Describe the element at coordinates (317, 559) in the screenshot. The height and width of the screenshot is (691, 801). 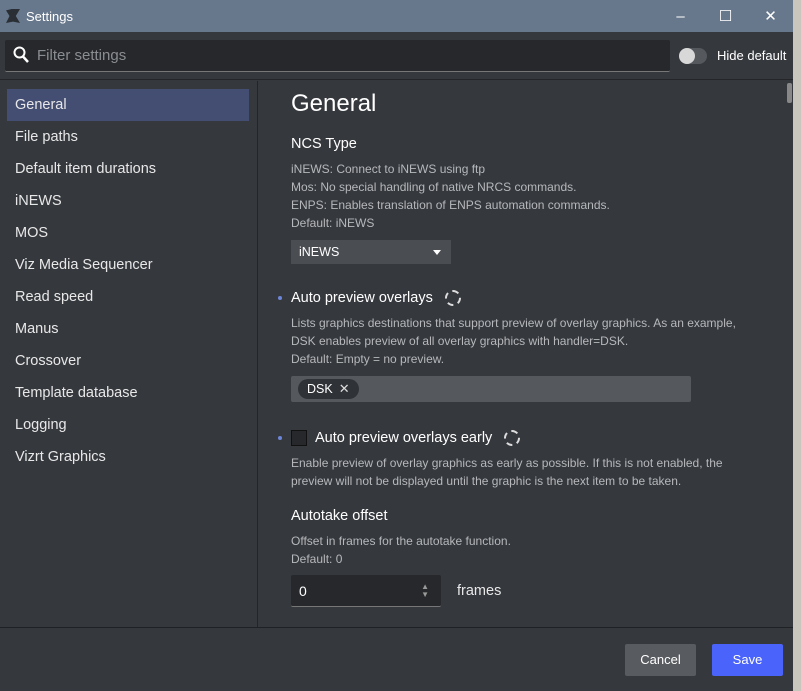
I see `description-line: Default: 0` at that location.